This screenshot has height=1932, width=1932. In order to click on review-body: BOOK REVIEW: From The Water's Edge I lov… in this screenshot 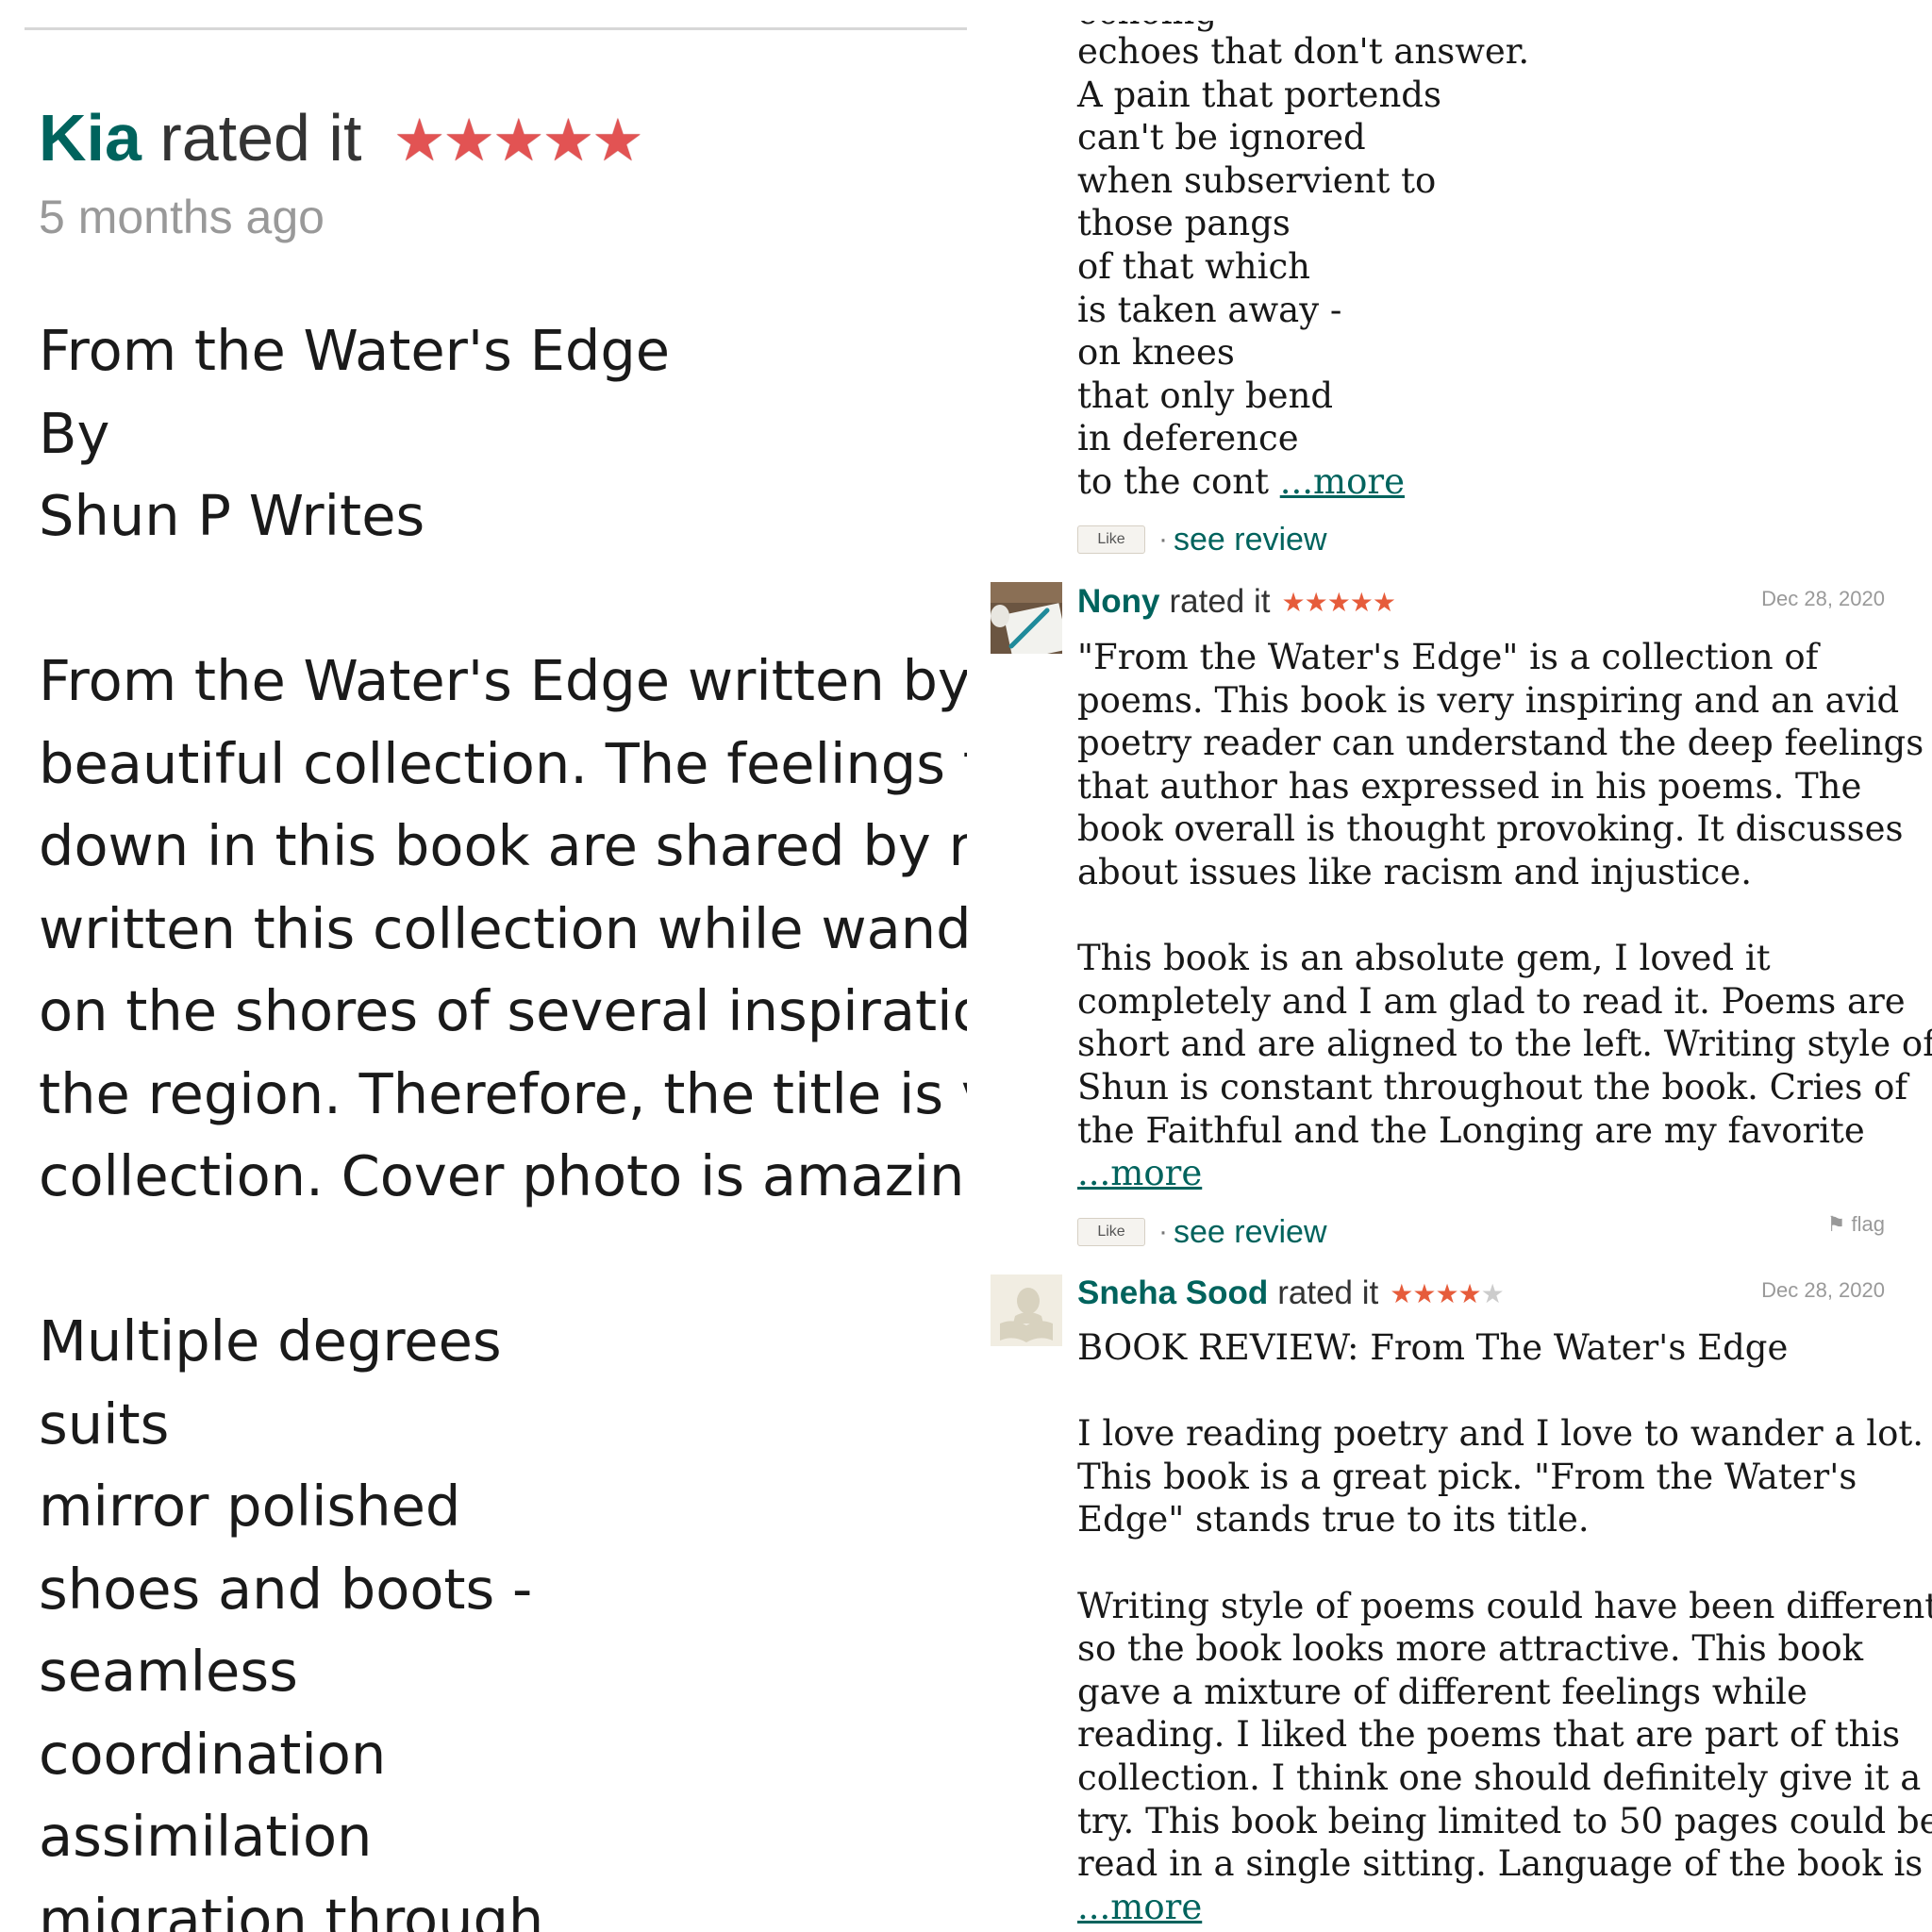, I will do `click(1505, 1628)`.